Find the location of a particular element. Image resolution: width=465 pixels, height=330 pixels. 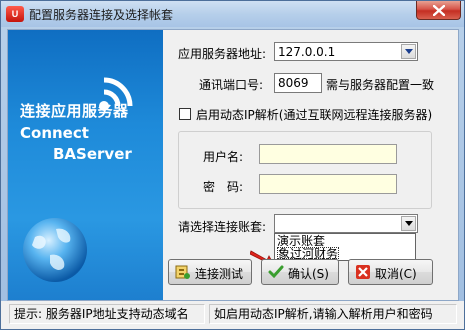

banner-subtitle-1: Connect is located at coordinates (54, 133).